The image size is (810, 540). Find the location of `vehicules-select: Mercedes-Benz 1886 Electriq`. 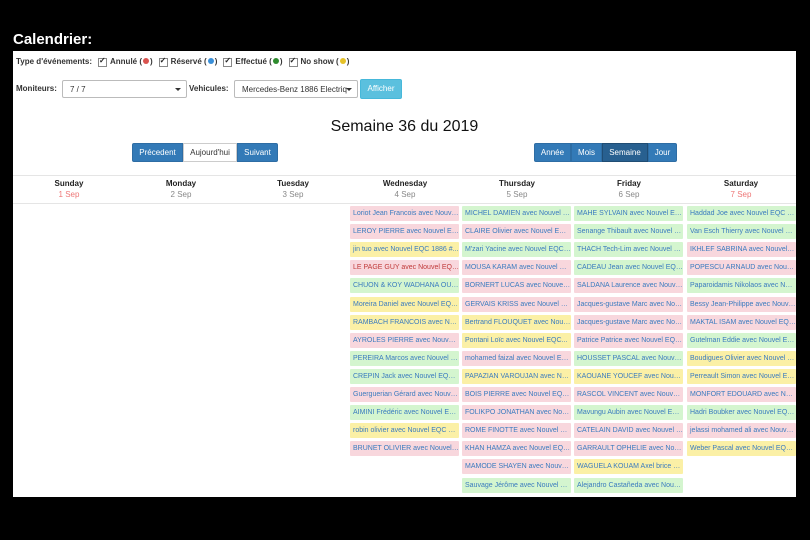

vehicules-select: Mercedes-Benz 1886 Electriq is located at coordinates (296, 89).